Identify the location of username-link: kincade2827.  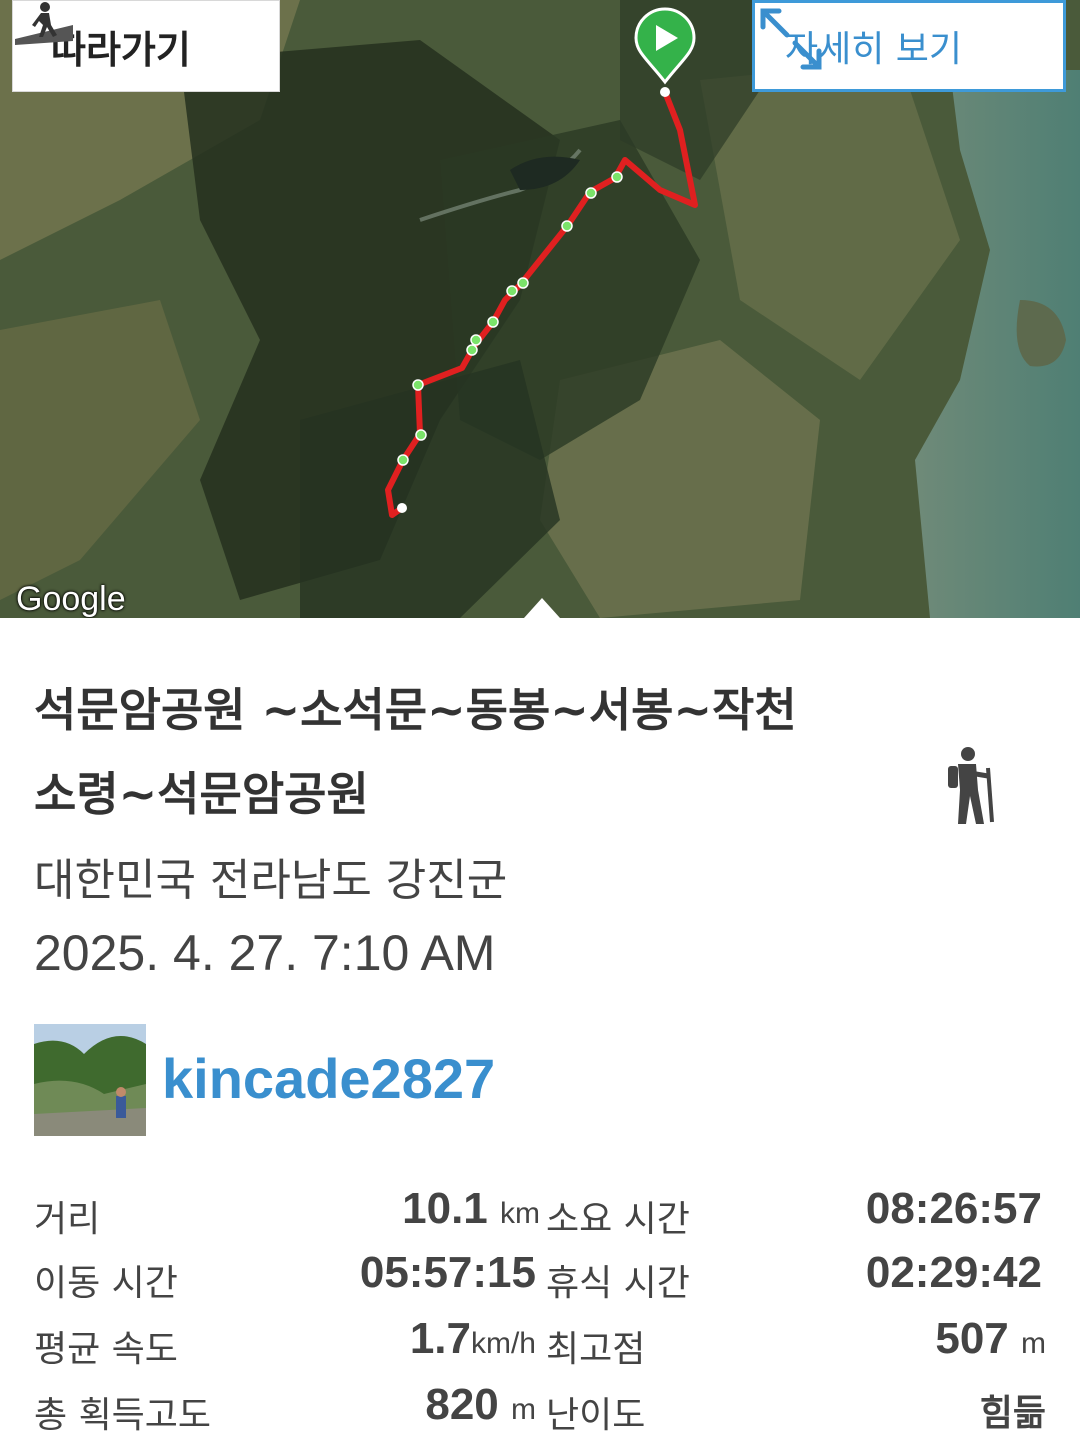
(328, 1078).